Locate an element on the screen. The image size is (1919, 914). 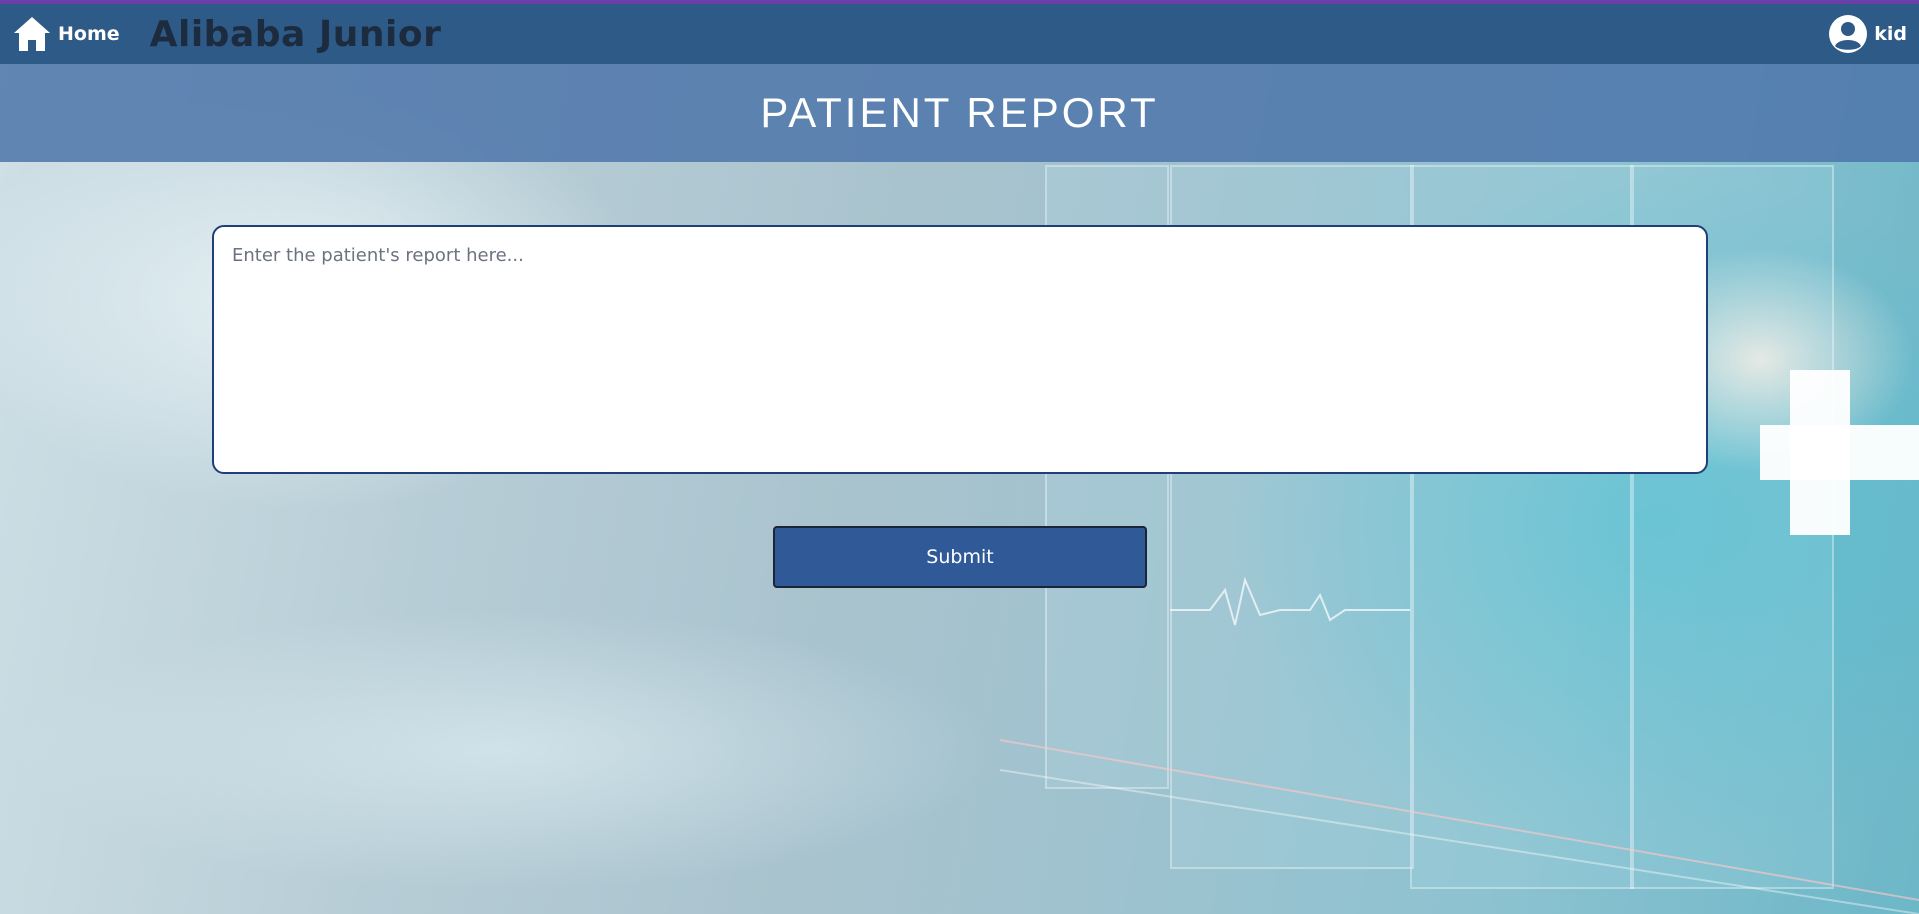
navbar: Home Alibaba Junior kid is located at coordinates (959, 34).